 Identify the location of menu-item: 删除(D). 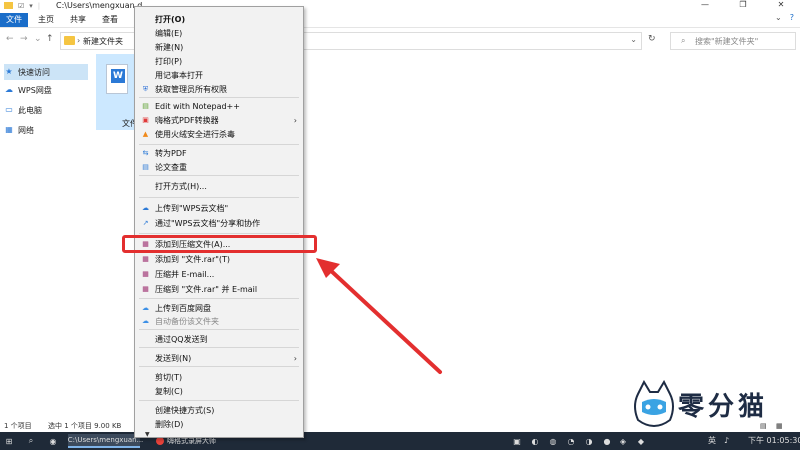
(219, 424).